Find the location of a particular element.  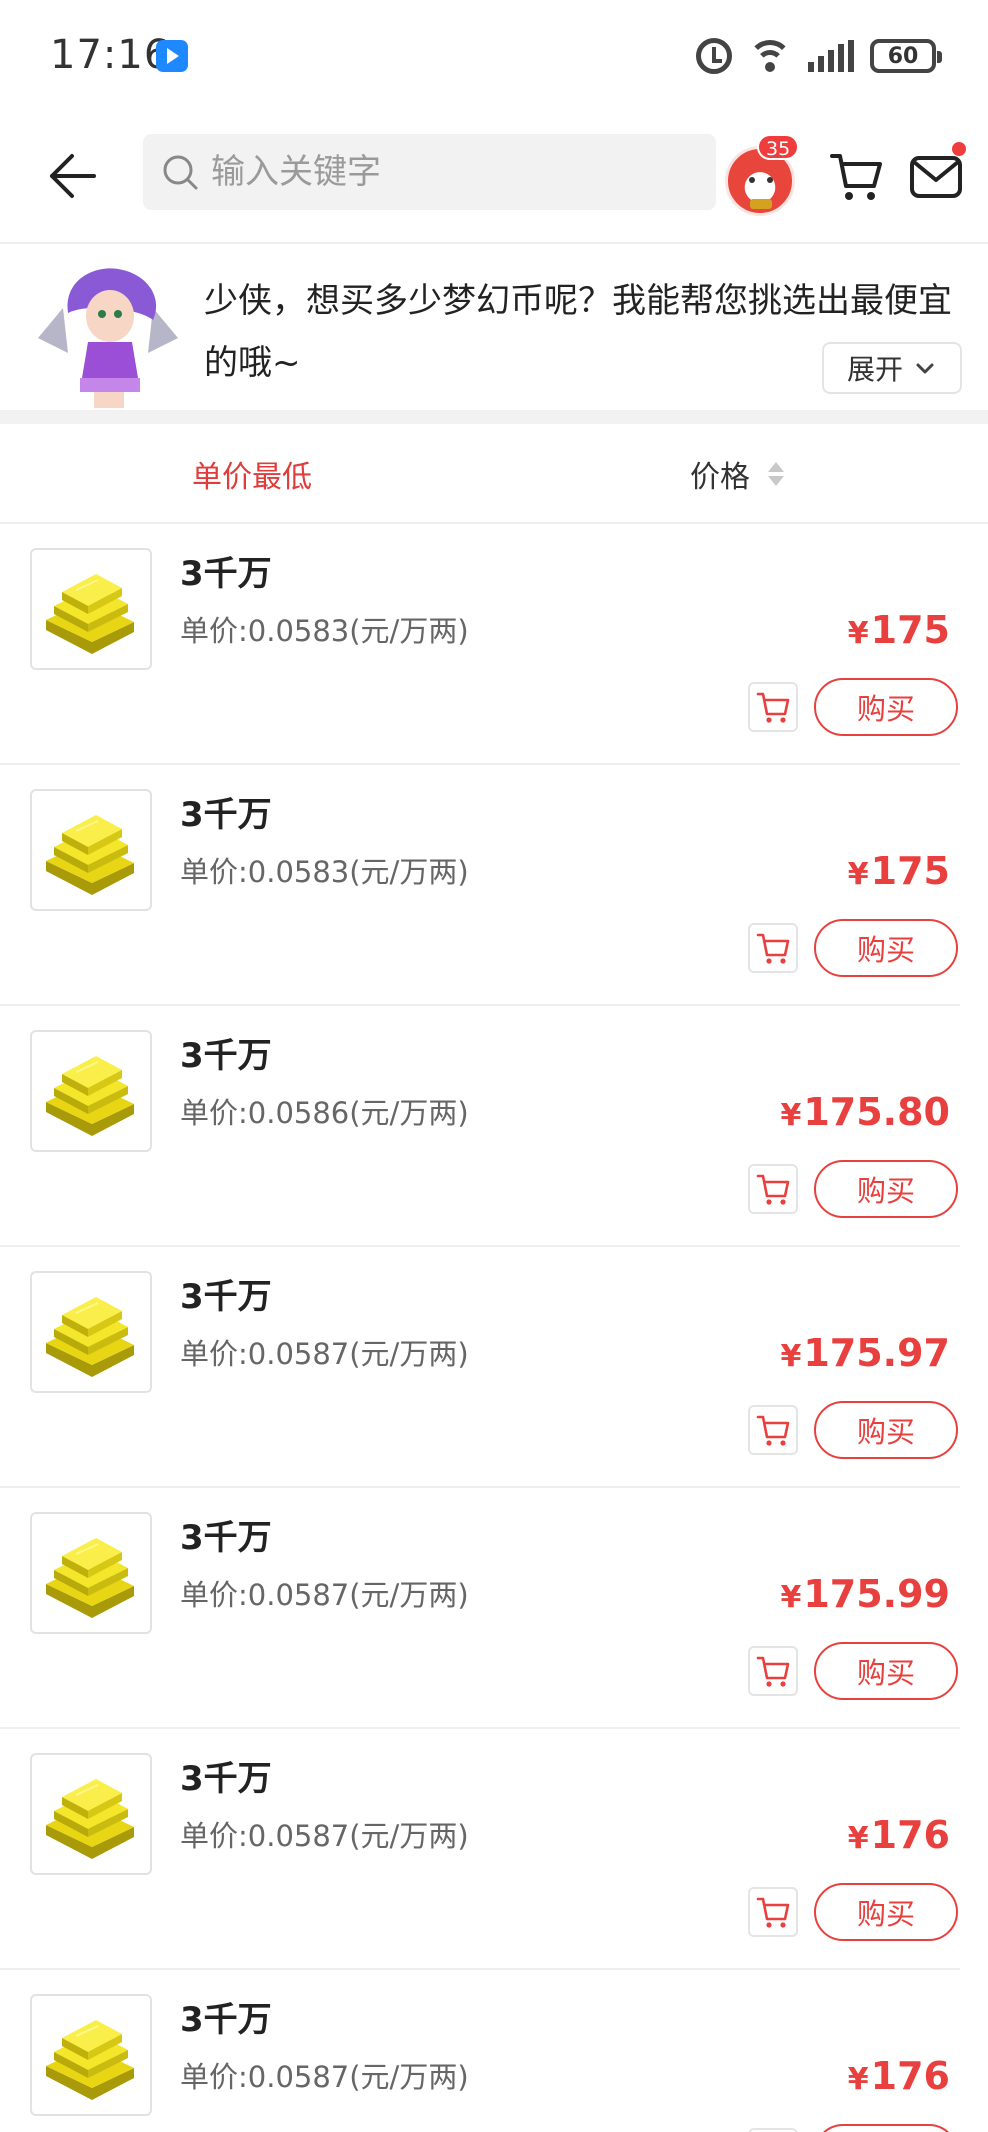

unread-dot is located at coordinates (959, 149).